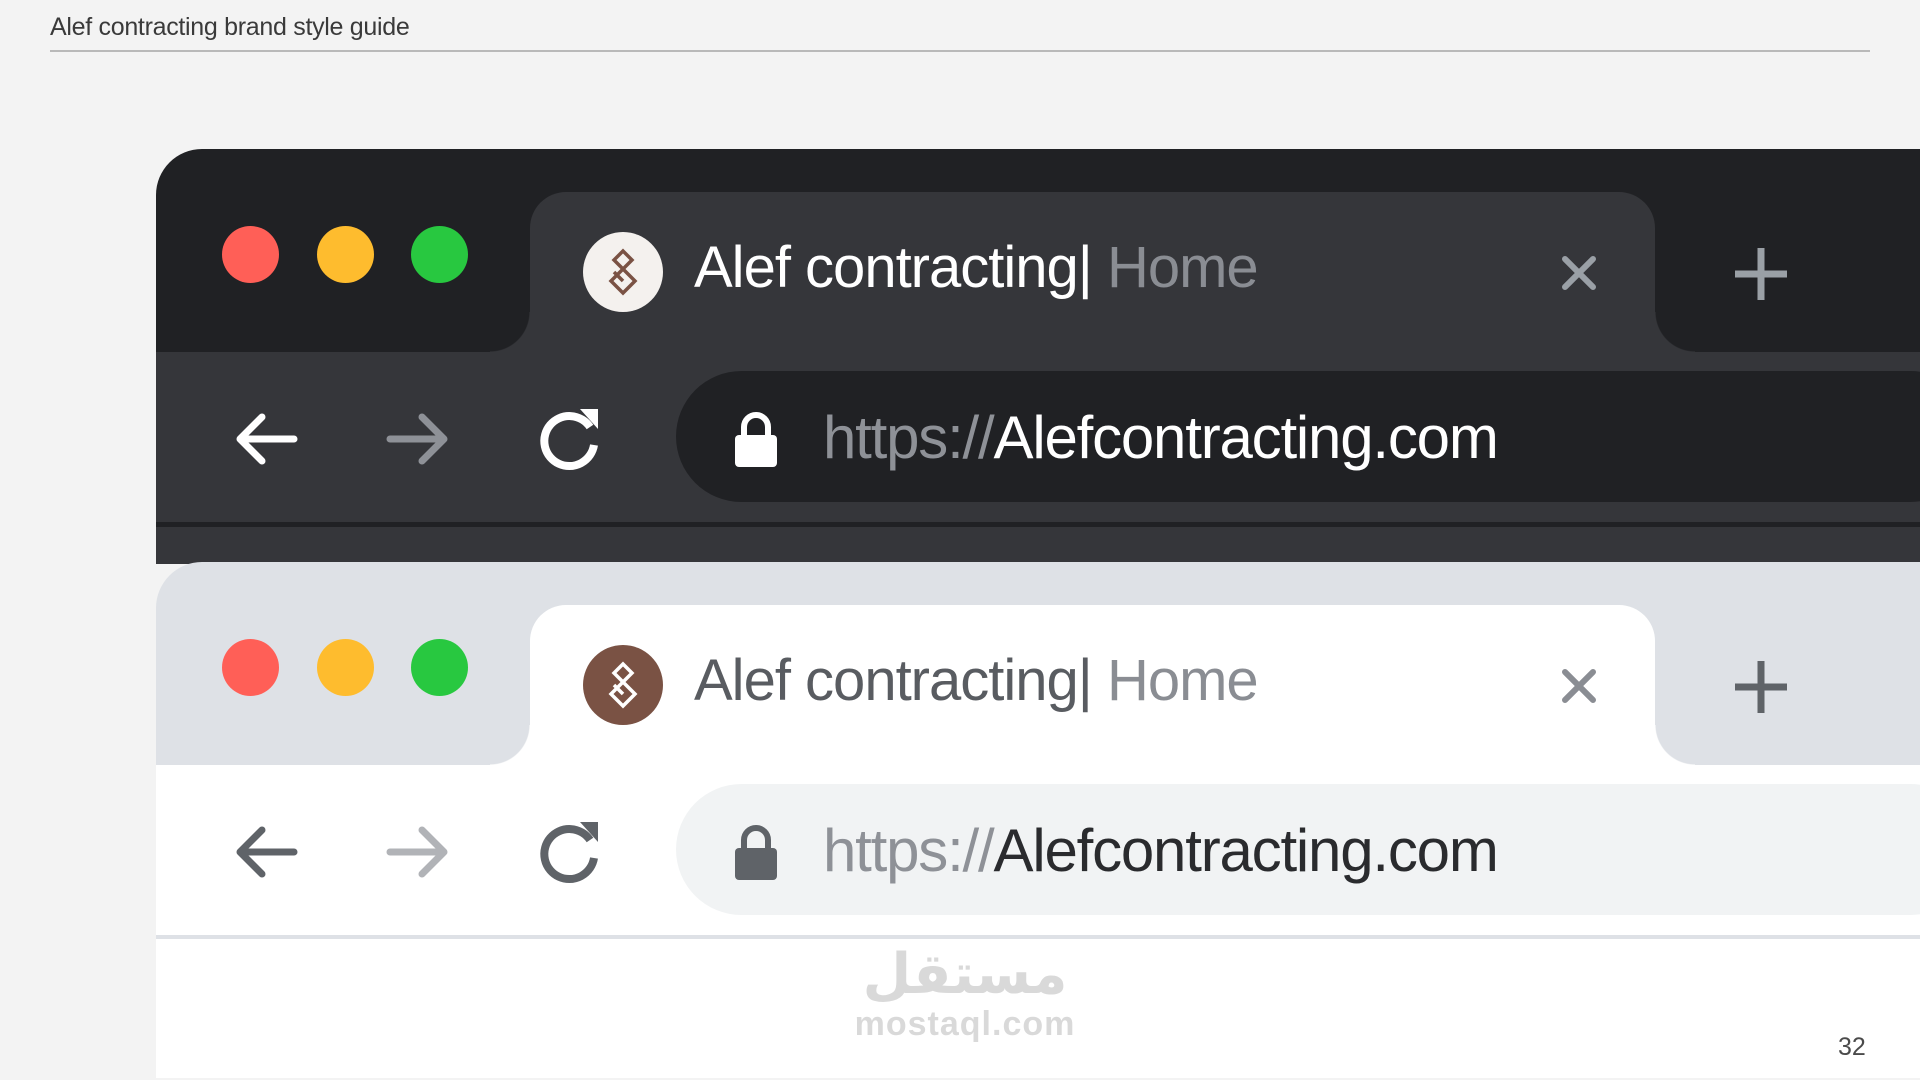 This screenshot has width=1920, height=1080. What do you see at coordinates (965, 974) in the screenshot?
I see `watermark-arabic: مستقل` at bounding box center [965, 974].